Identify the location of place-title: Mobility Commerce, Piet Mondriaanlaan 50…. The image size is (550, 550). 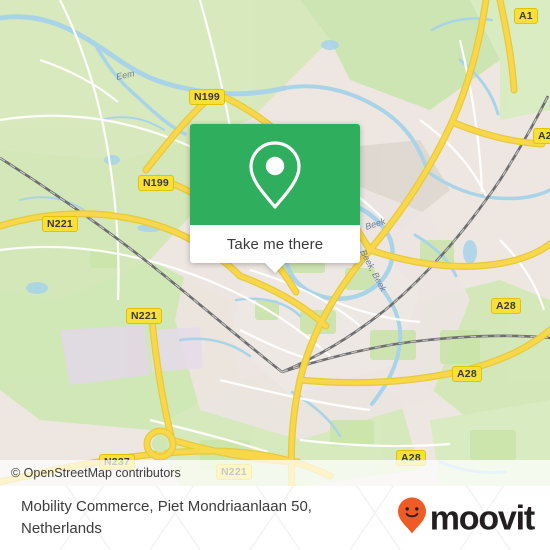
(166, 517).